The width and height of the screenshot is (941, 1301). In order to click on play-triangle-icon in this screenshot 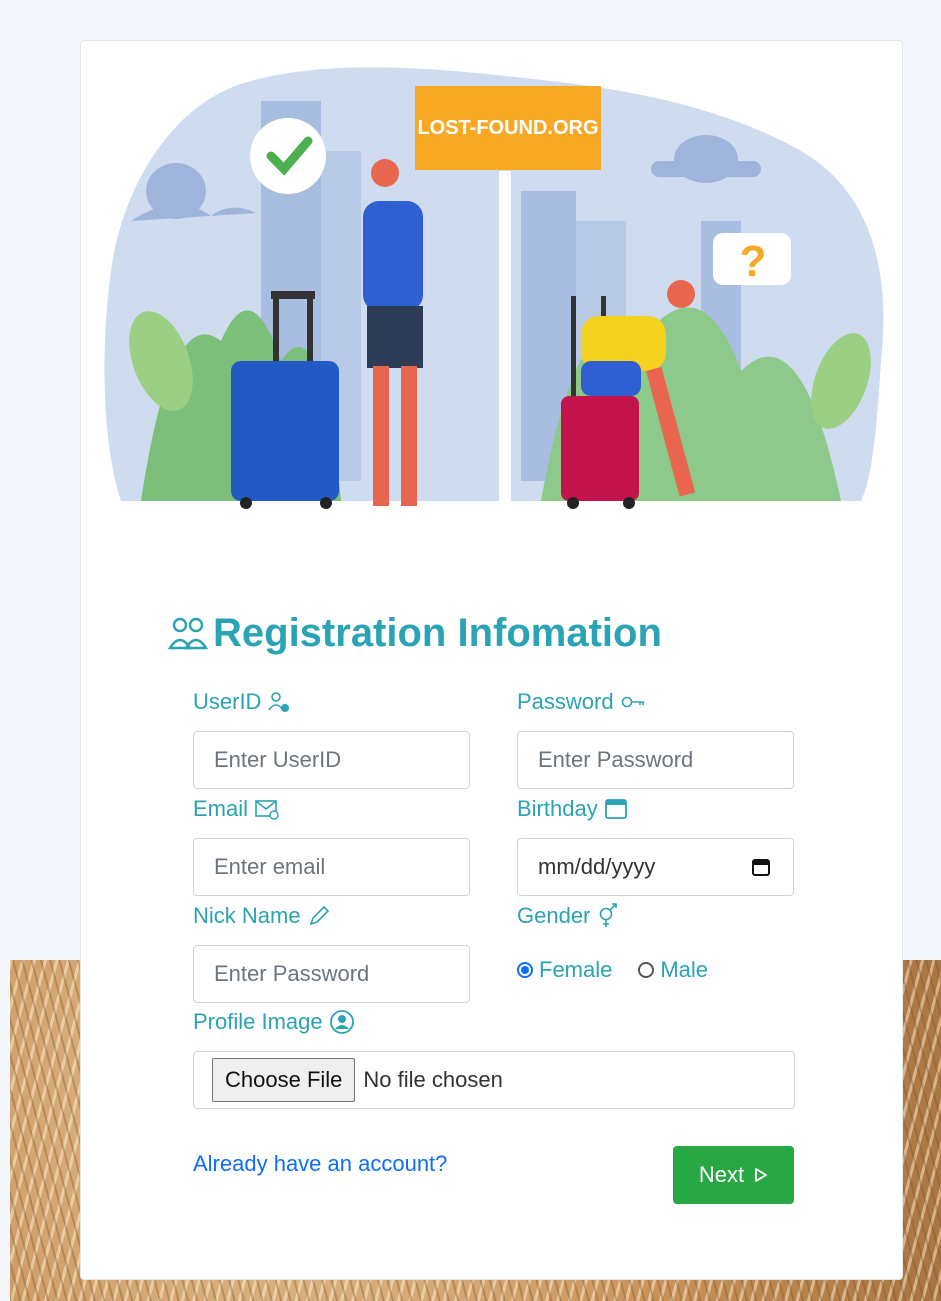, I will do `click(761, 1175)`.